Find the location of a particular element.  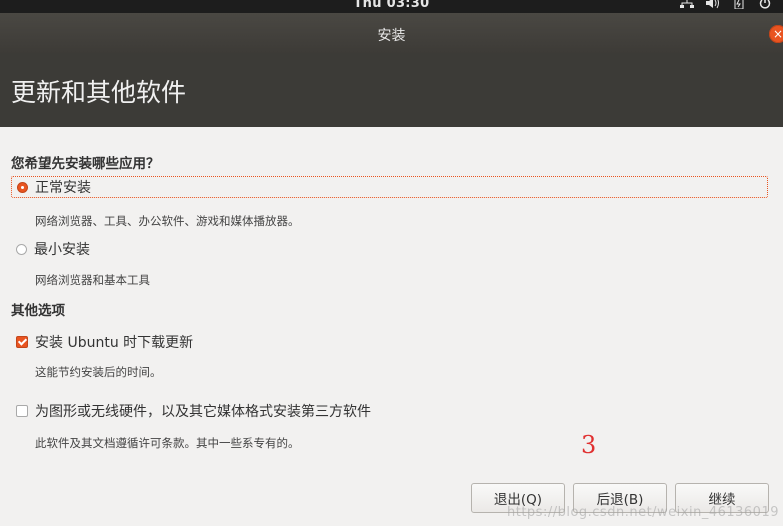

radio-selected-indicator is located at coordinates (22, 187).